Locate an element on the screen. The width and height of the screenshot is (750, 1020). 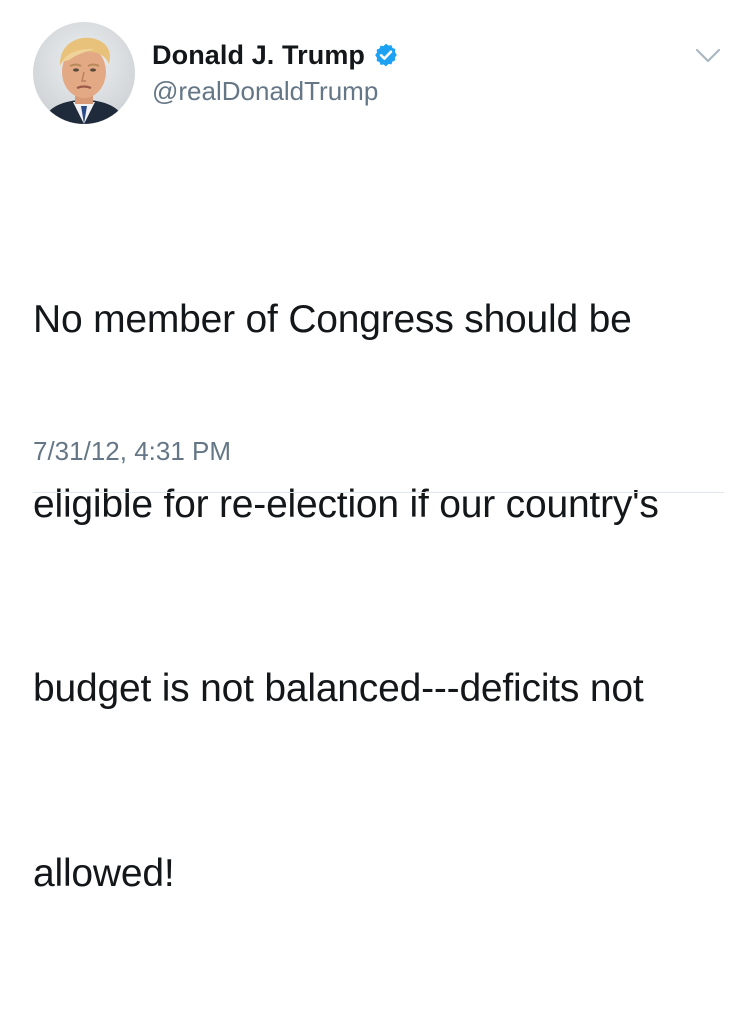
avatar-image is located at coordinates (84, 73).